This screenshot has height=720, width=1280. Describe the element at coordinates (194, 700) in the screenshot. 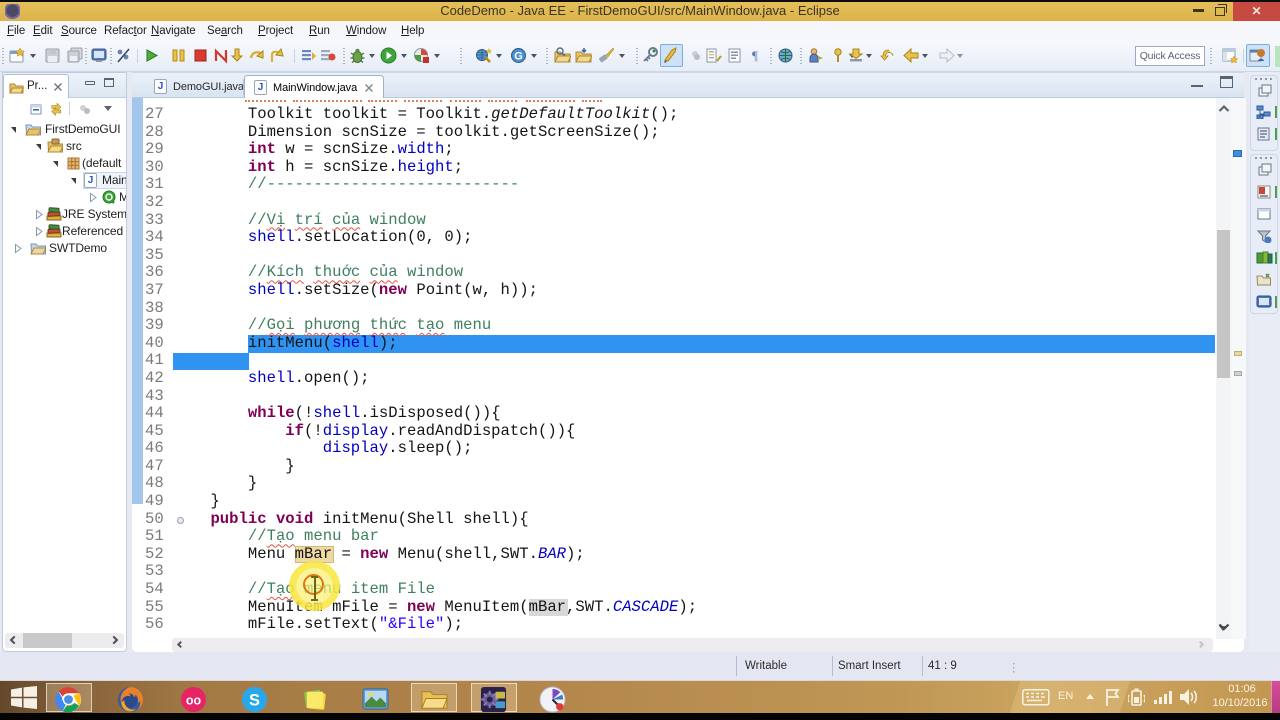

I see `svg-text: oo` at that location.